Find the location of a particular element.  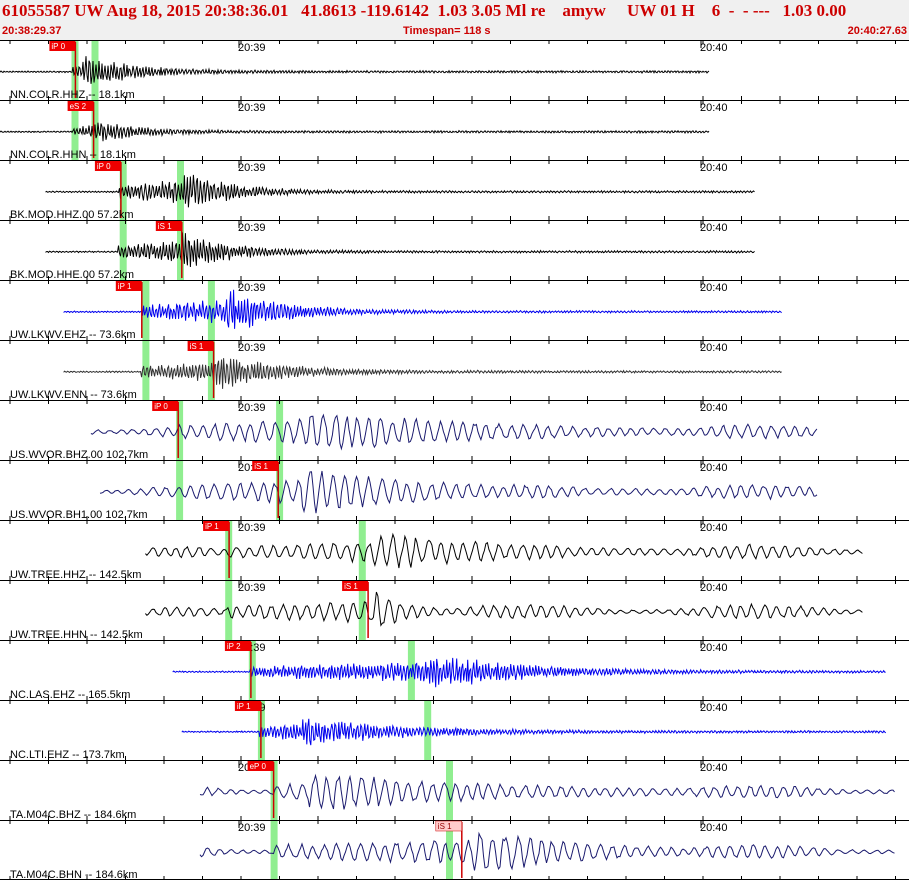

channel-row: 20:39 20:40 iP 1 UW.LKWV.EHZ -- 73.6km is located at coordinates (454, 310).